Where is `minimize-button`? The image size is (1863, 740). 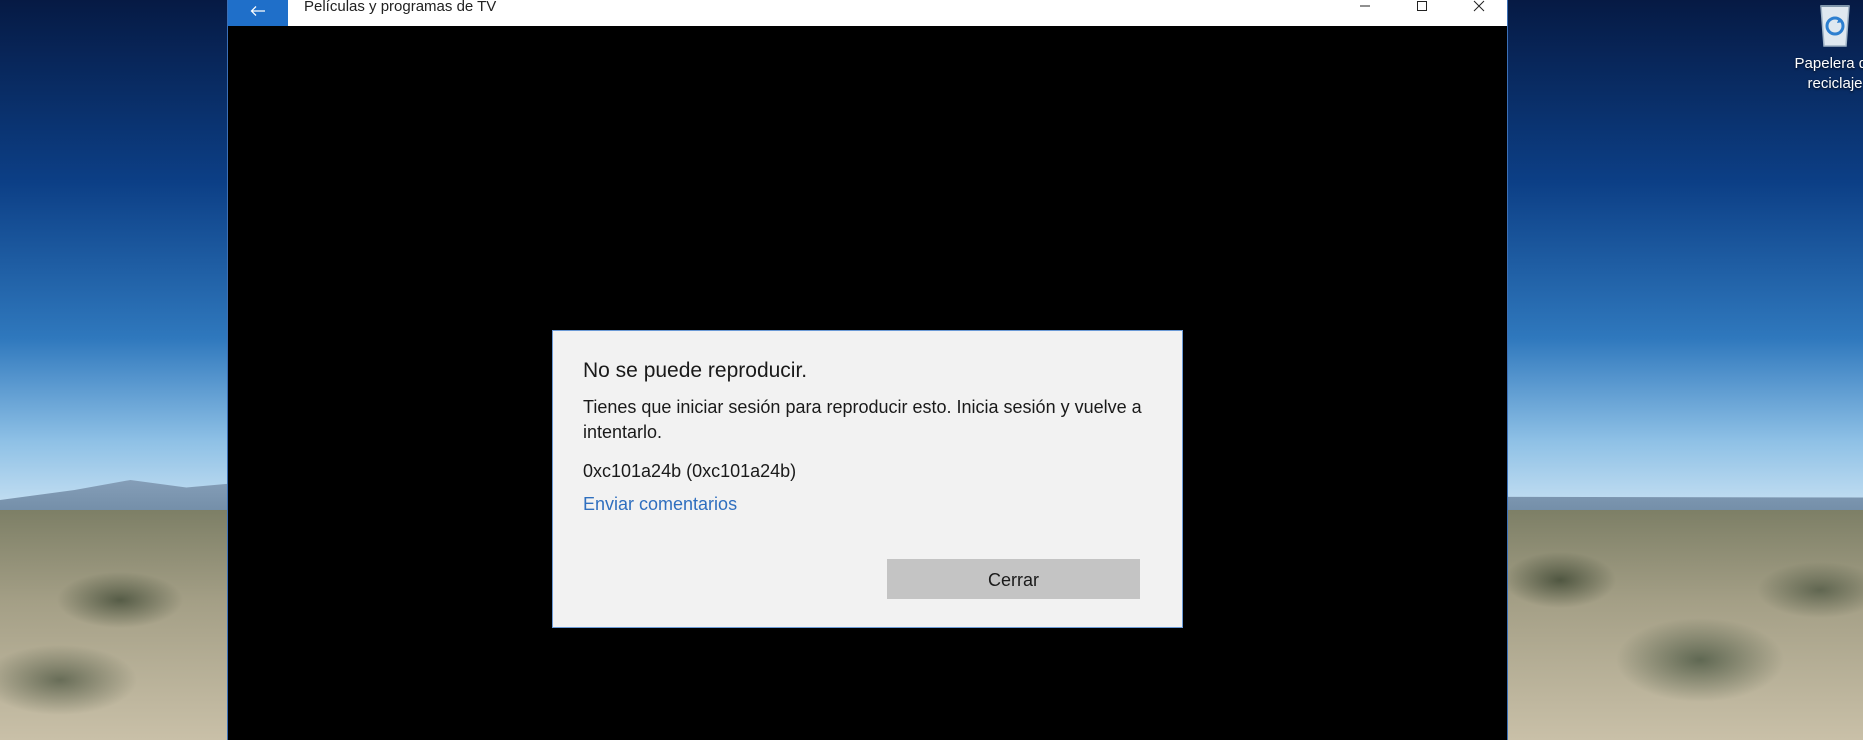 minimize-button is located at coordinates (1364, 8).